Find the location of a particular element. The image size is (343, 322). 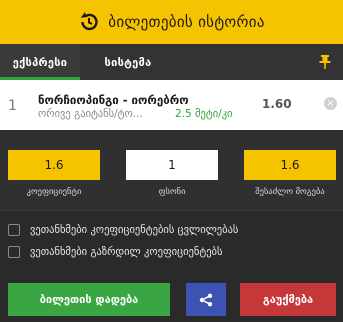

accept-higher-odds-checkbox is located at coordinates (14, 252).